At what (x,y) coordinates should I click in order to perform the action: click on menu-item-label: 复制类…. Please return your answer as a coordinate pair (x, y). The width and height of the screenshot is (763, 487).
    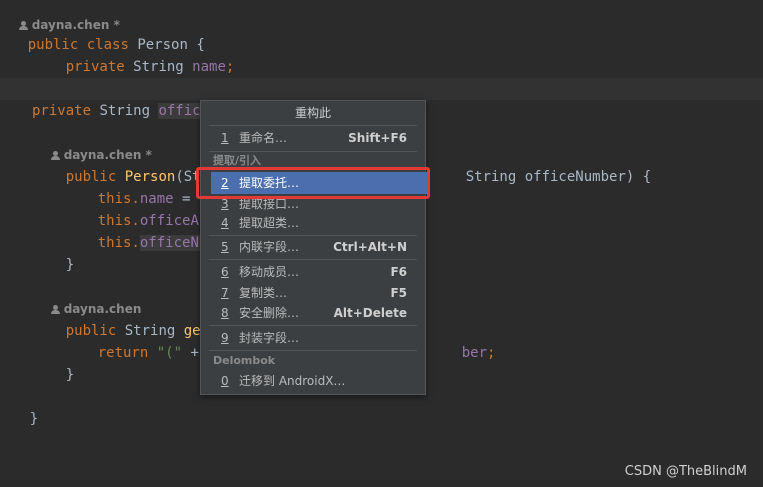
    Looking at the image, I should click on (263, 293).